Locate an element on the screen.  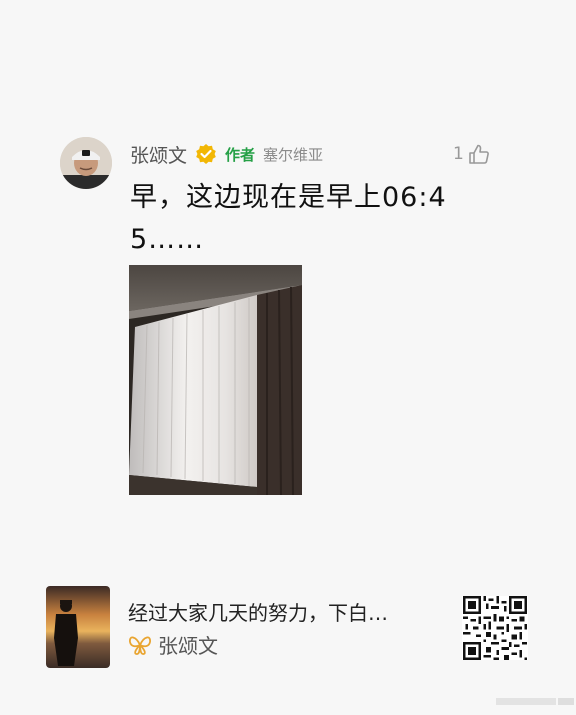
avatar is located at coordinates (86, 163).